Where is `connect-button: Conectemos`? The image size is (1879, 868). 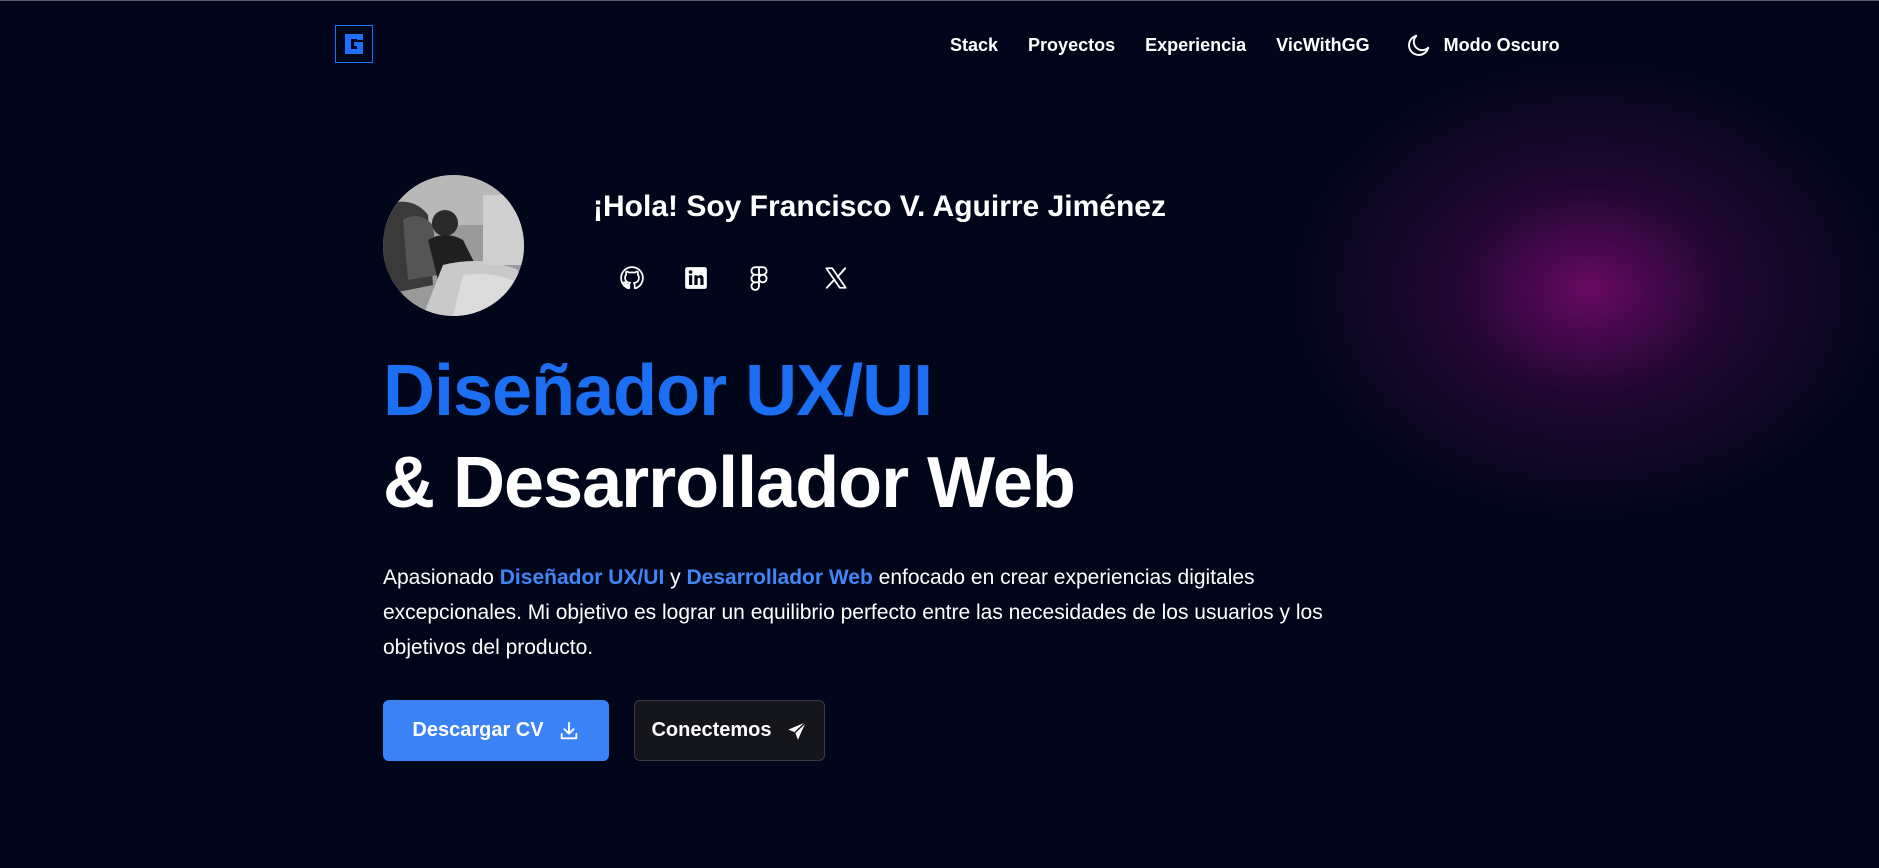
connect-button: Conectemos is located at coordinates (729, 730).